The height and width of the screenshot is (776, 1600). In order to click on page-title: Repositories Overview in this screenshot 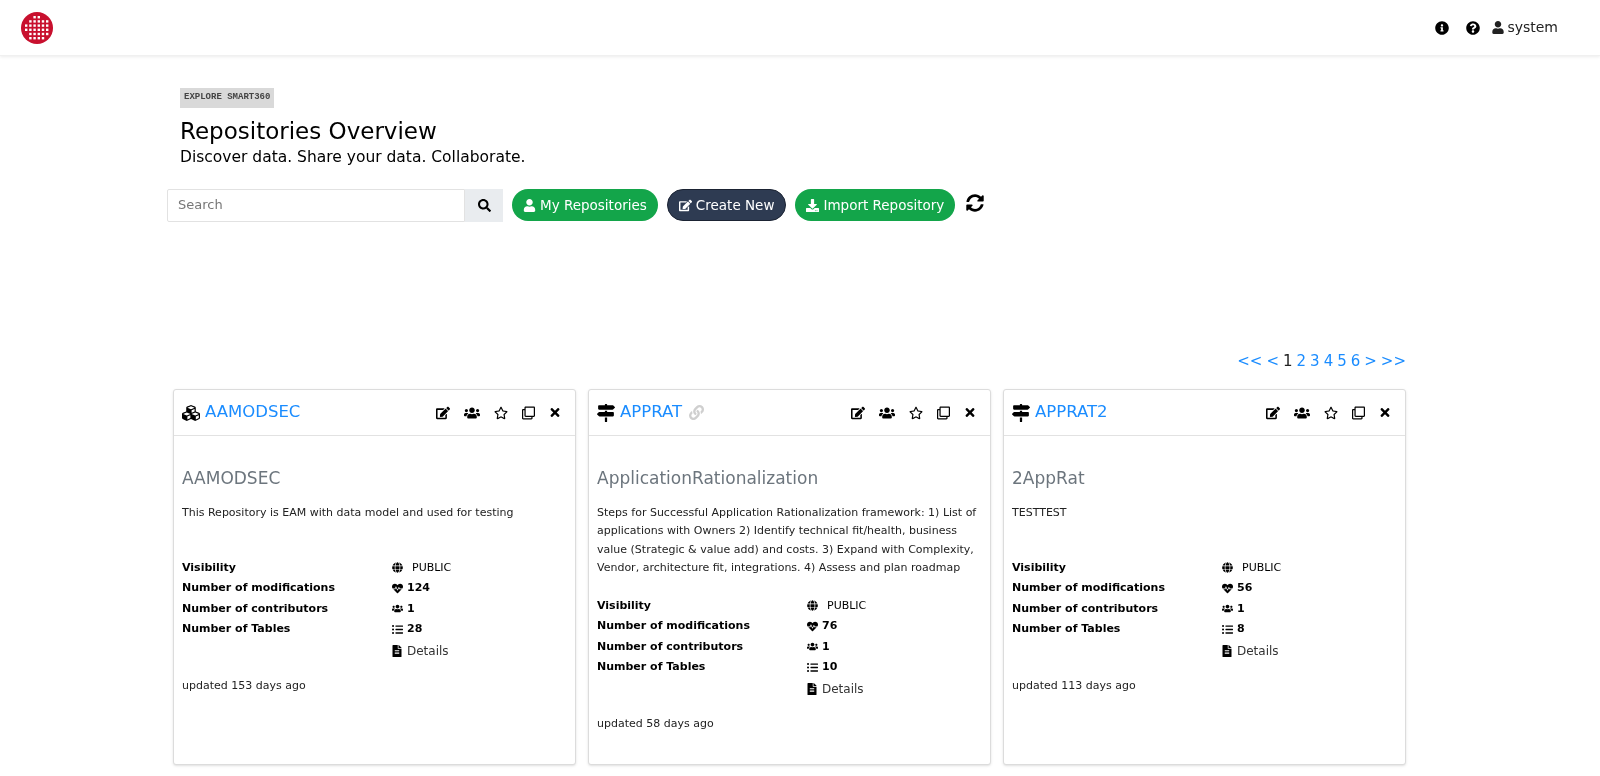, I will do `click(309, 131)`.